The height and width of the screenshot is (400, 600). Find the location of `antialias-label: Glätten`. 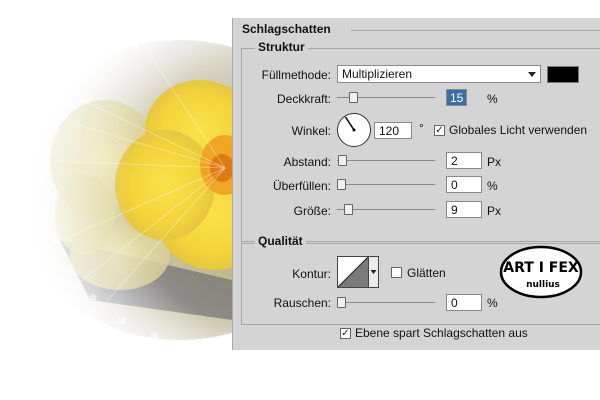

antialias-label: Glätten is located at coordinates (426, 273).